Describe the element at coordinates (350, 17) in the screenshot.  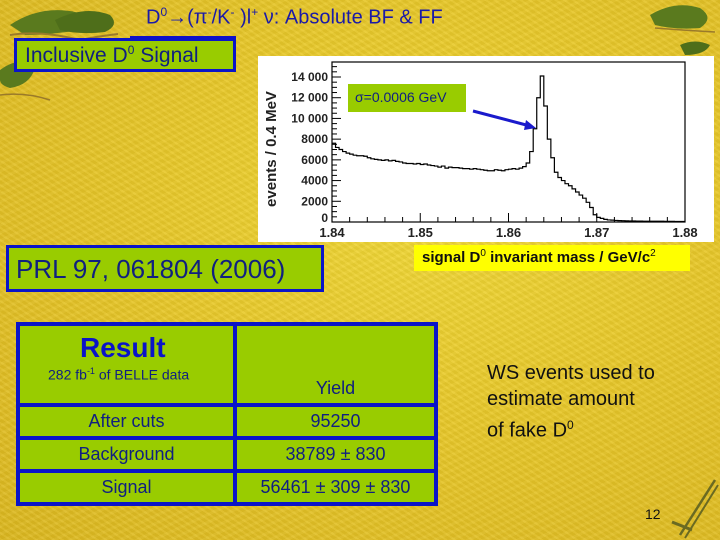
I see `title-text: ν: Absolute BF & FF` at that location.